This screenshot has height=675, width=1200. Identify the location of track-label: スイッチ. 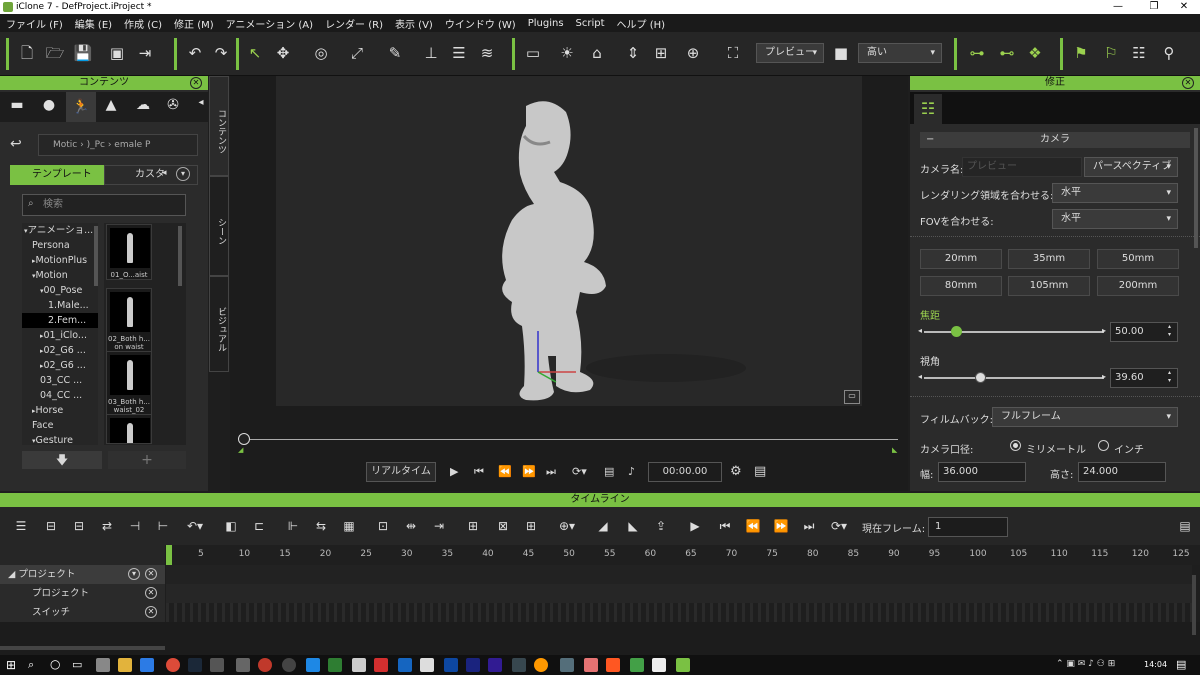
(82, 612).